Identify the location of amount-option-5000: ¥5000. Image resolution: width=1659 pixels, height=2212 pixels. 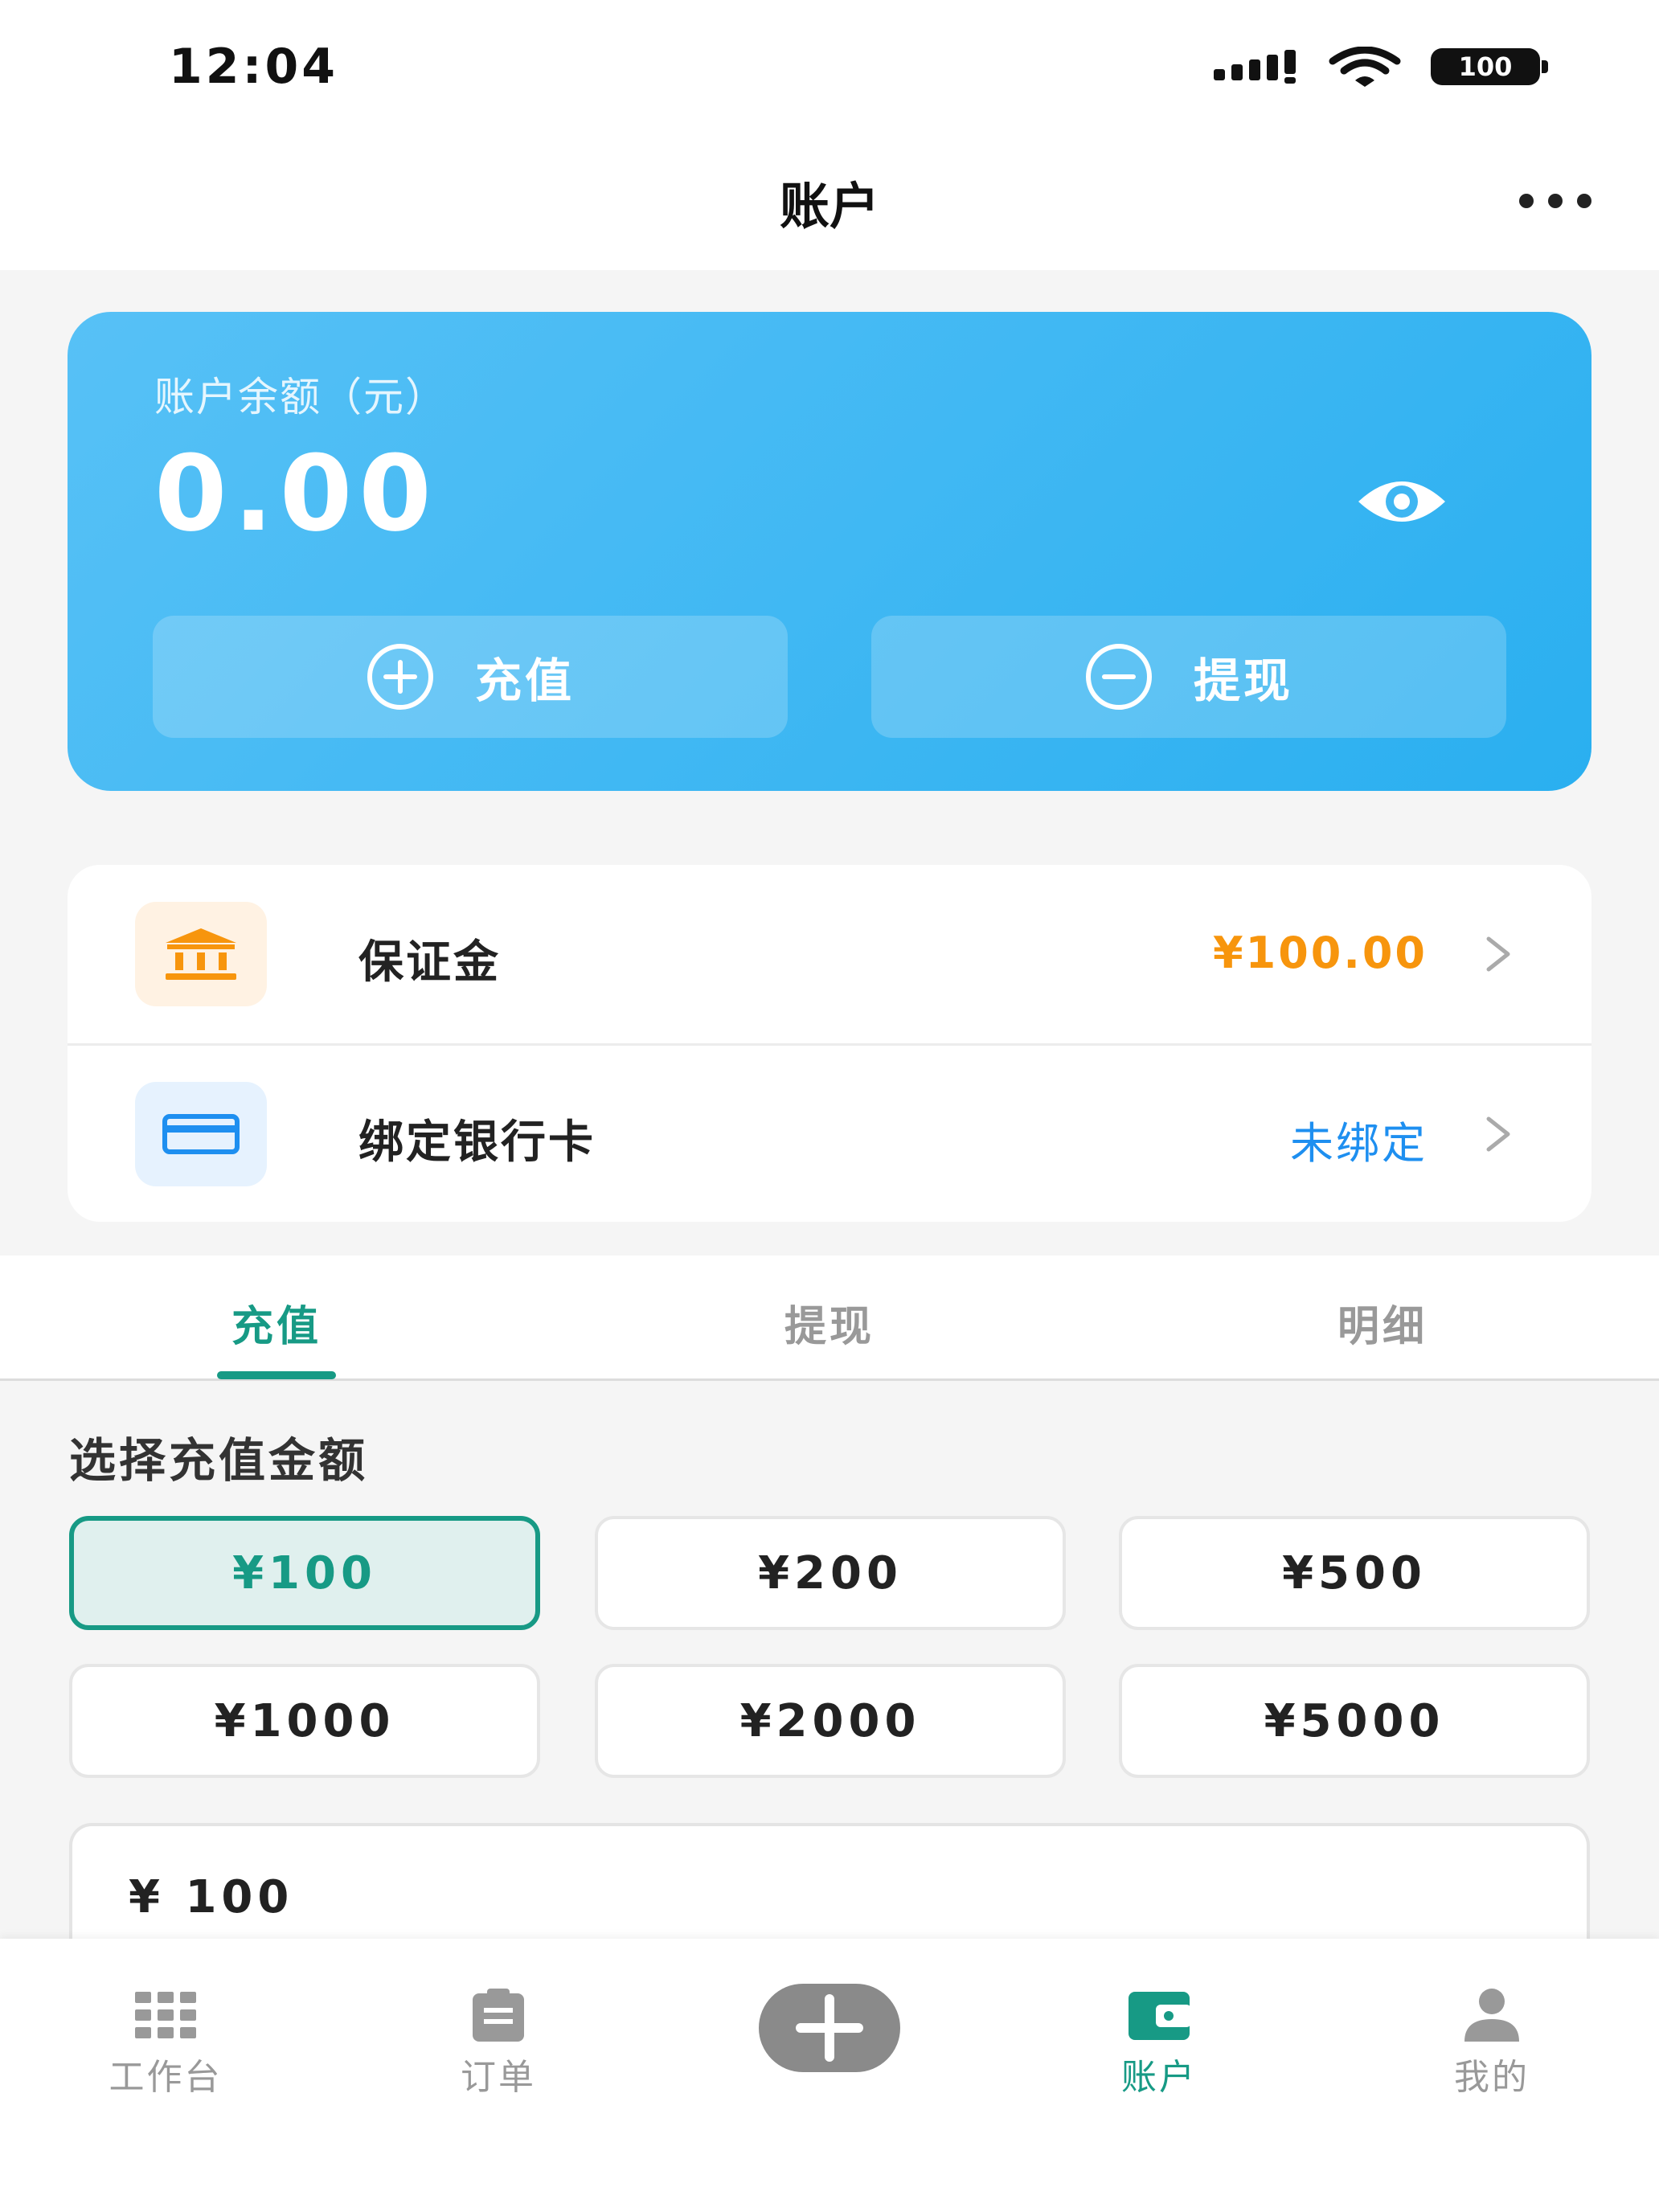
(1354, 1721).